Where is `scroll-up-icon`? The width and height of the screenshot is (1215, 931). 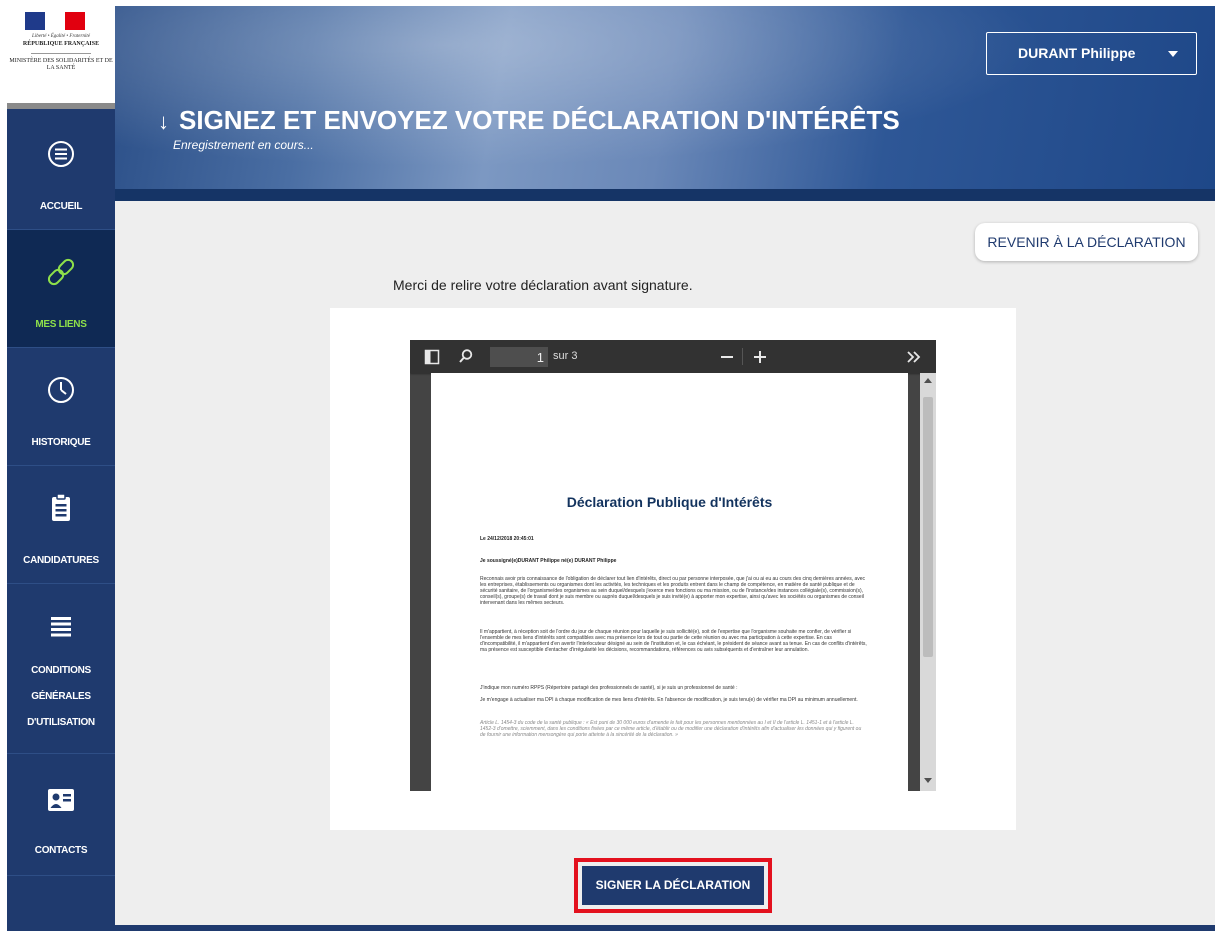
scroll-up-icon is located at coordinates (928, 380).